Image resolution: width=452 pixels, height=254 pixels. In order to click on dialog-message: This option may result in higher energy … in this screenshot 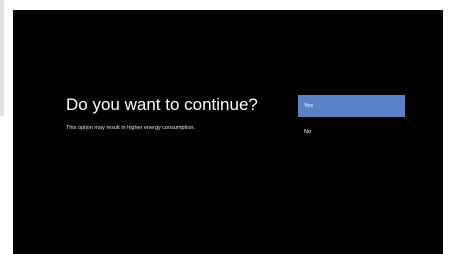, I will do `click(131, 128)`.